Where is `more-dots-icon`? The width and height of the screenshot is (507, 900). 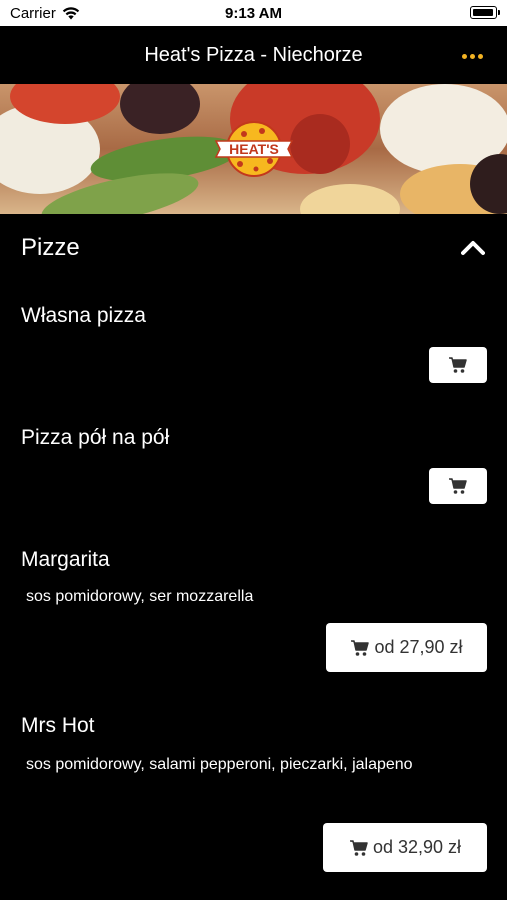 more-dots-icon is located at coordinates (472, 56).